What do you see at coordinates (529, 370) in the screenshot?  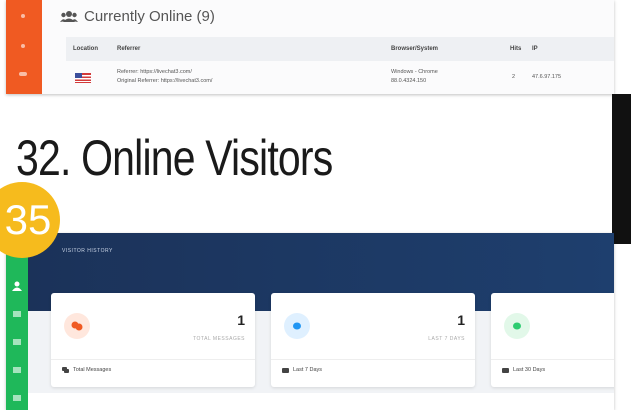 I see `stat-footer: Last 30 Days` at bounding box center [529, 370].